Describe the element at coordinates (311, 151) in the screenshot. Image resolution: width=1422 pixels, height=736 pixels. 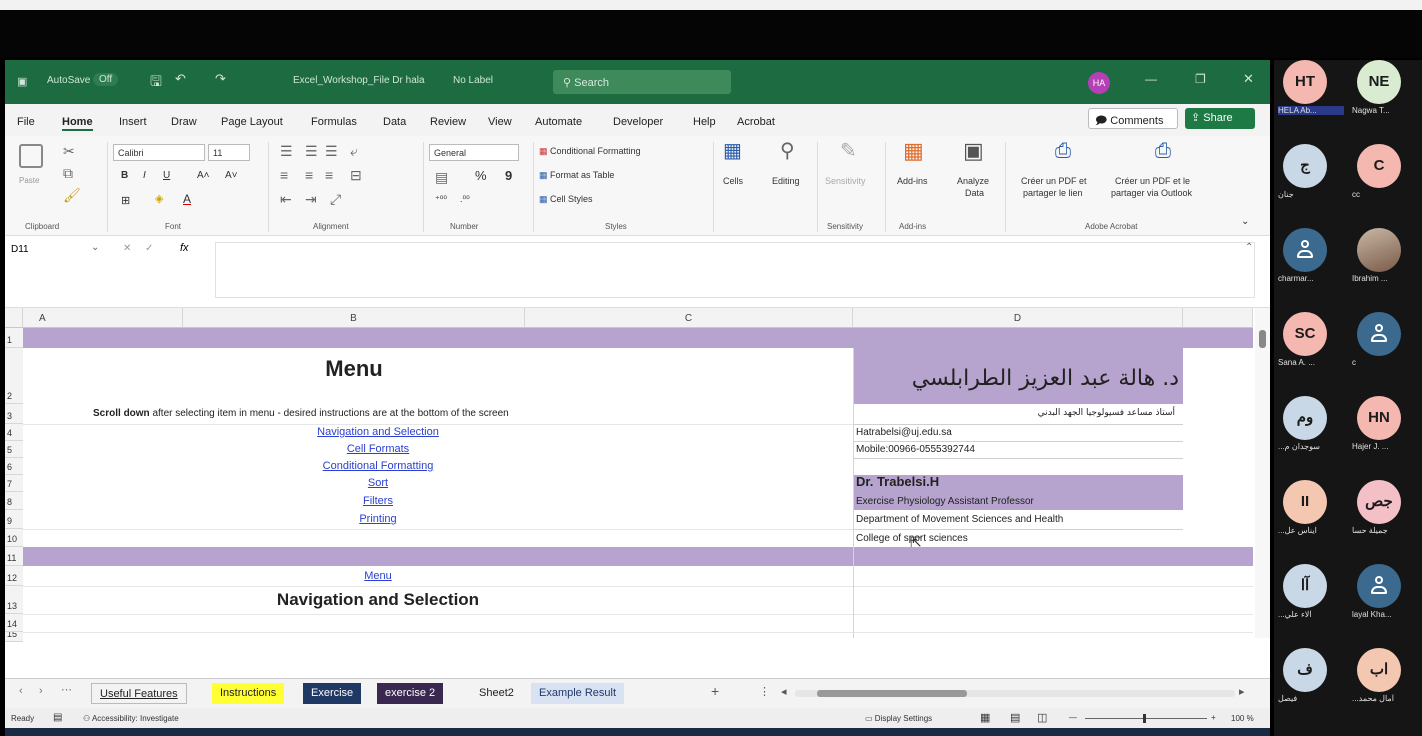
I see `align-middle-icon: ☰` at that location.